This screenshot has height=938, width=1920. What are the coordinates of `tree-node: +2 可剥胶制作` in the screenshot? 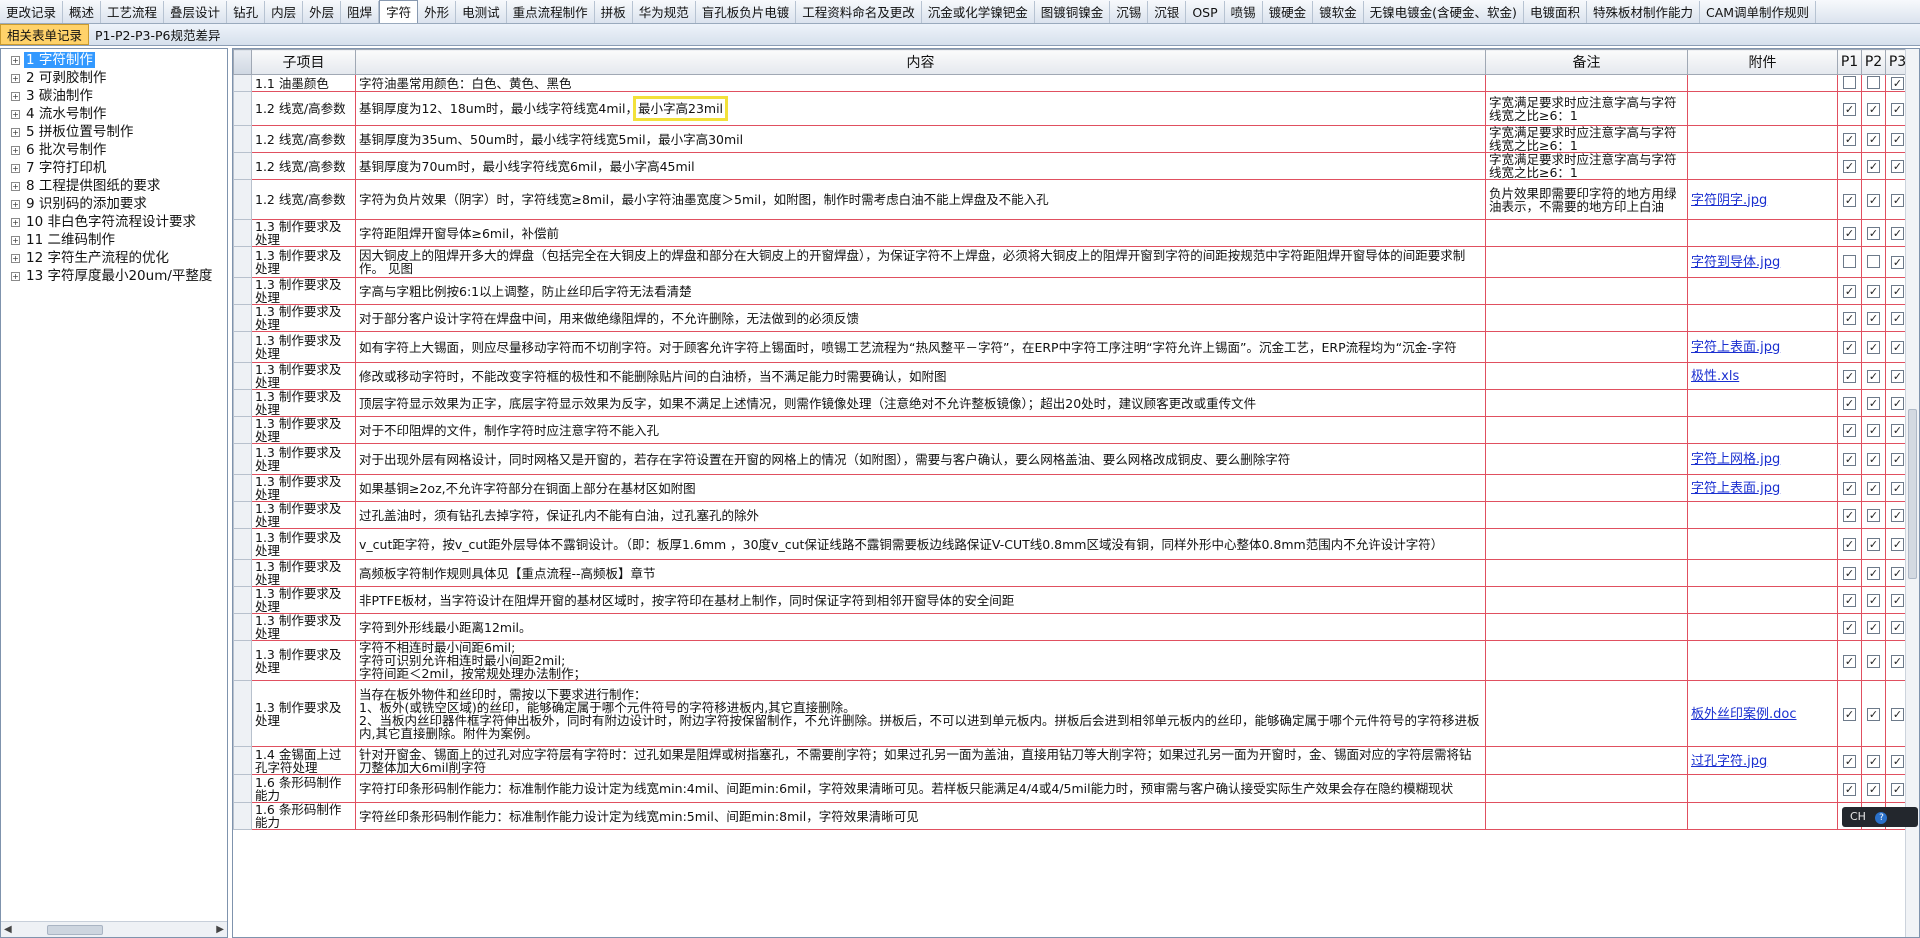 It's located at (114, 78).